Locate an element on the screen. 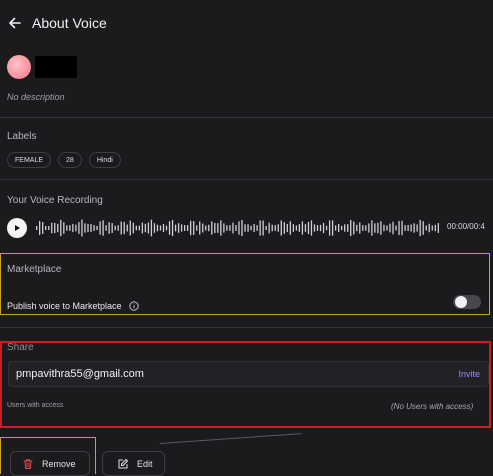 This screenshot has width=493, height=476. waveform is located at coordinates (238, 228).